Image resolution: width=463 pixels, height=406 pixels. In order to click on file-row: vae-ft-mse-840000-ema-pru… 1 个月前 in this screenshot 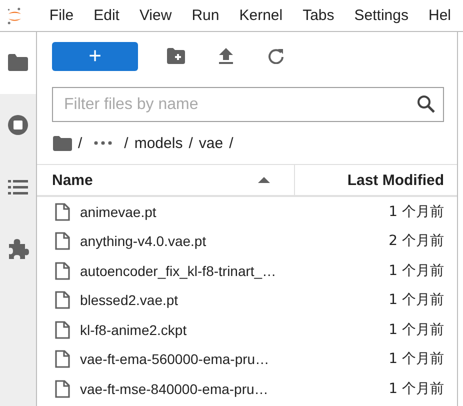, I will do `click(247, 389)`.